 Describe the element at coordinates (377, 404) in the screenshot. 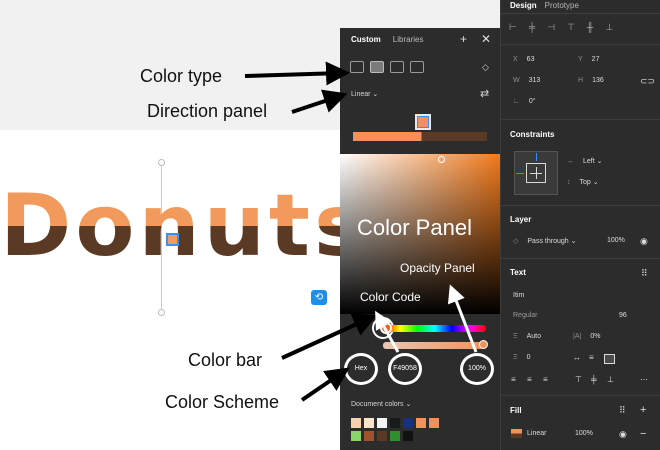

I see `document-colors-label: Document colors` at that location.